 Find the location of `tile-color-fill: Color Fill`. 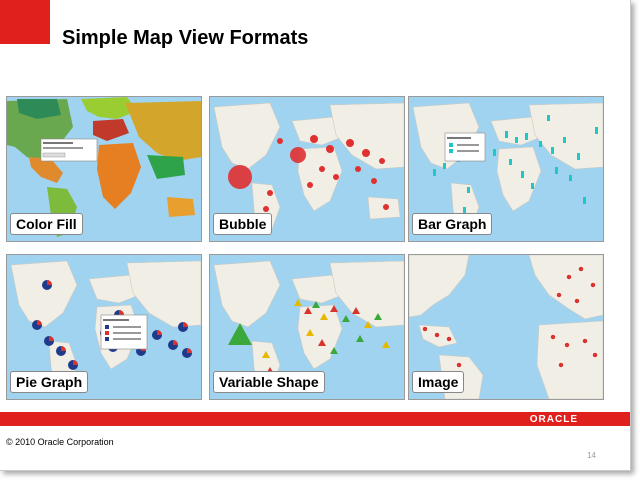

tile-color-fill: Color Fill is located at coordinates (104, 169).